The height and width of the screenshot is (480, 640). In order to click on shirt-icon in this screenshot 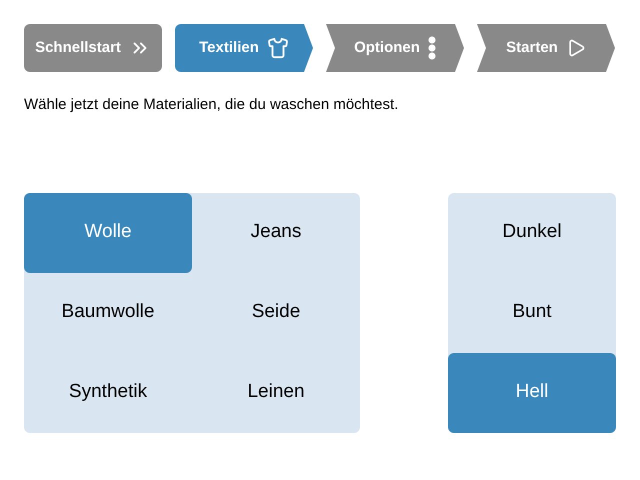, I will do `click(277, 48)`.